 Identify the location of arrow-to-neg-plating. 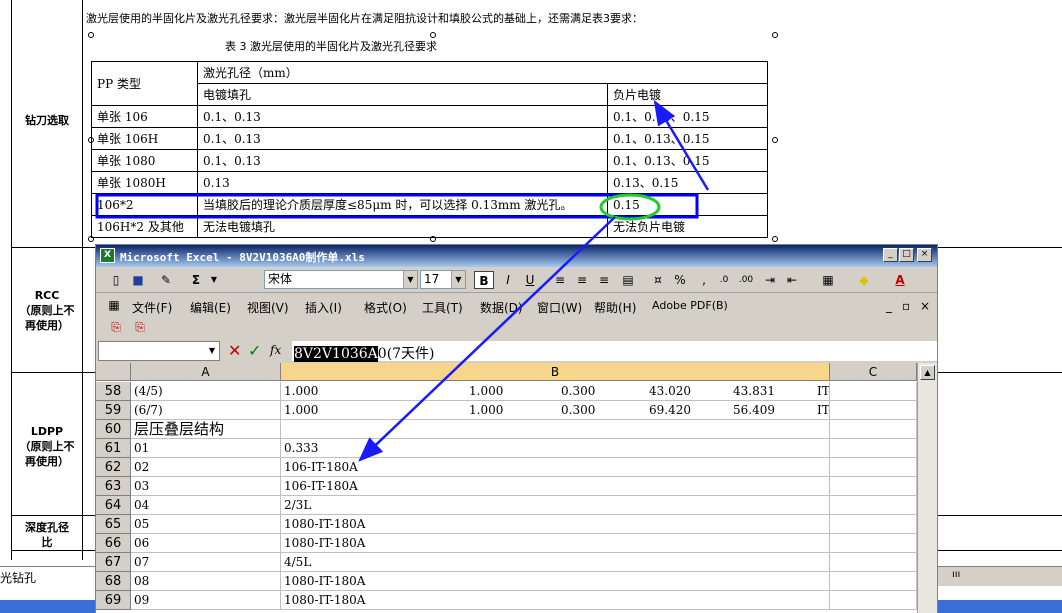
(681, 145).